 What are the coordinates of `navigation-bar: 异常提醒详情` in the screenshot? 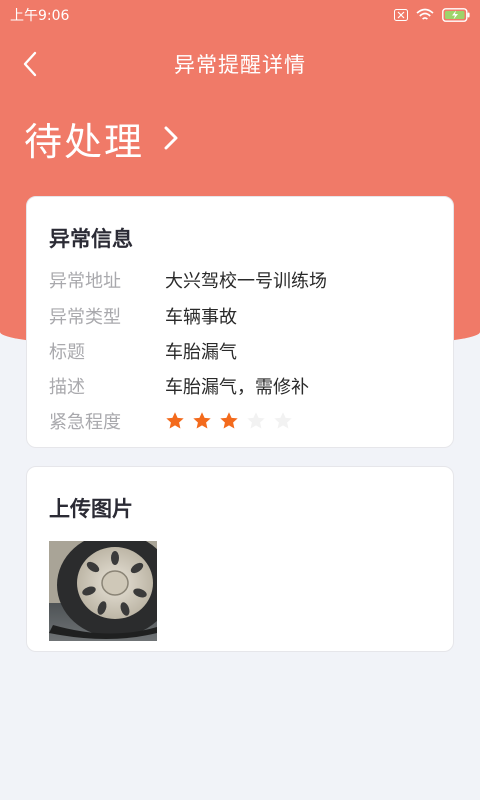 It's located at (240, 64).